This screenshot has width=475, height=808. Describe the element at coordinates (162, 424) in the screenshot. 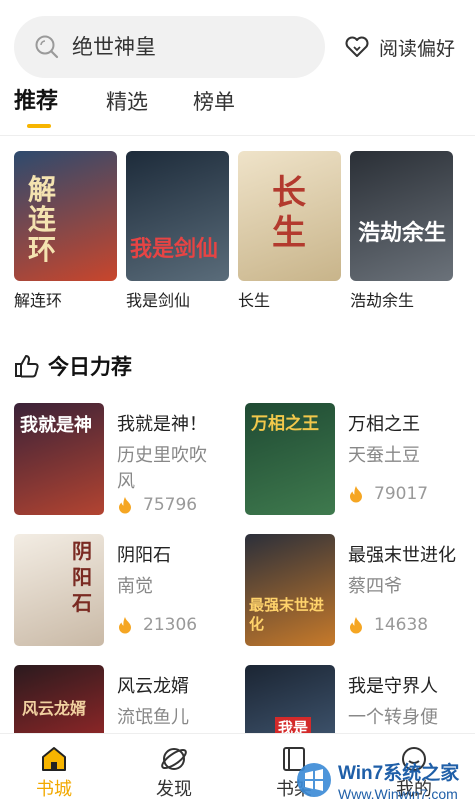

I see `book-title: 我就是神！` at that location.